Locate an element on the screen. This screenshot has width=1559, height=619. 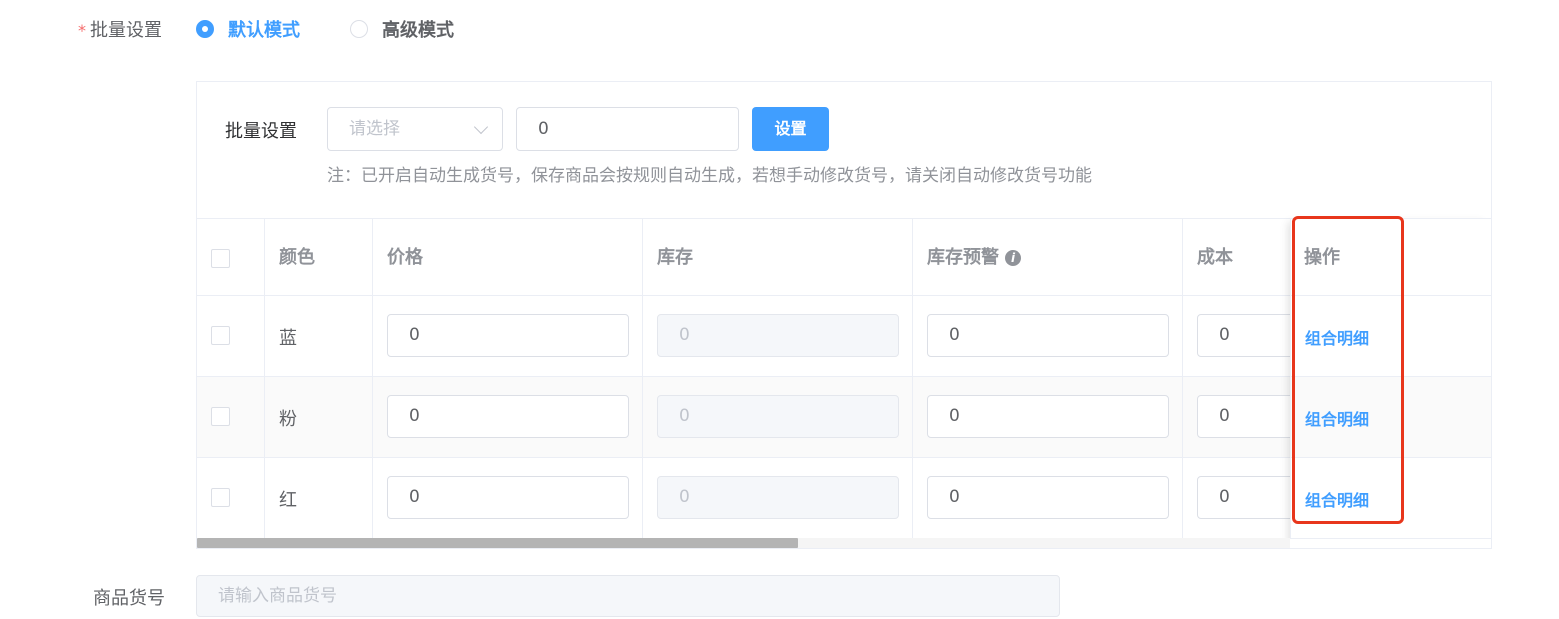
color-value: 蓝 is located at coordinates (288, 338).